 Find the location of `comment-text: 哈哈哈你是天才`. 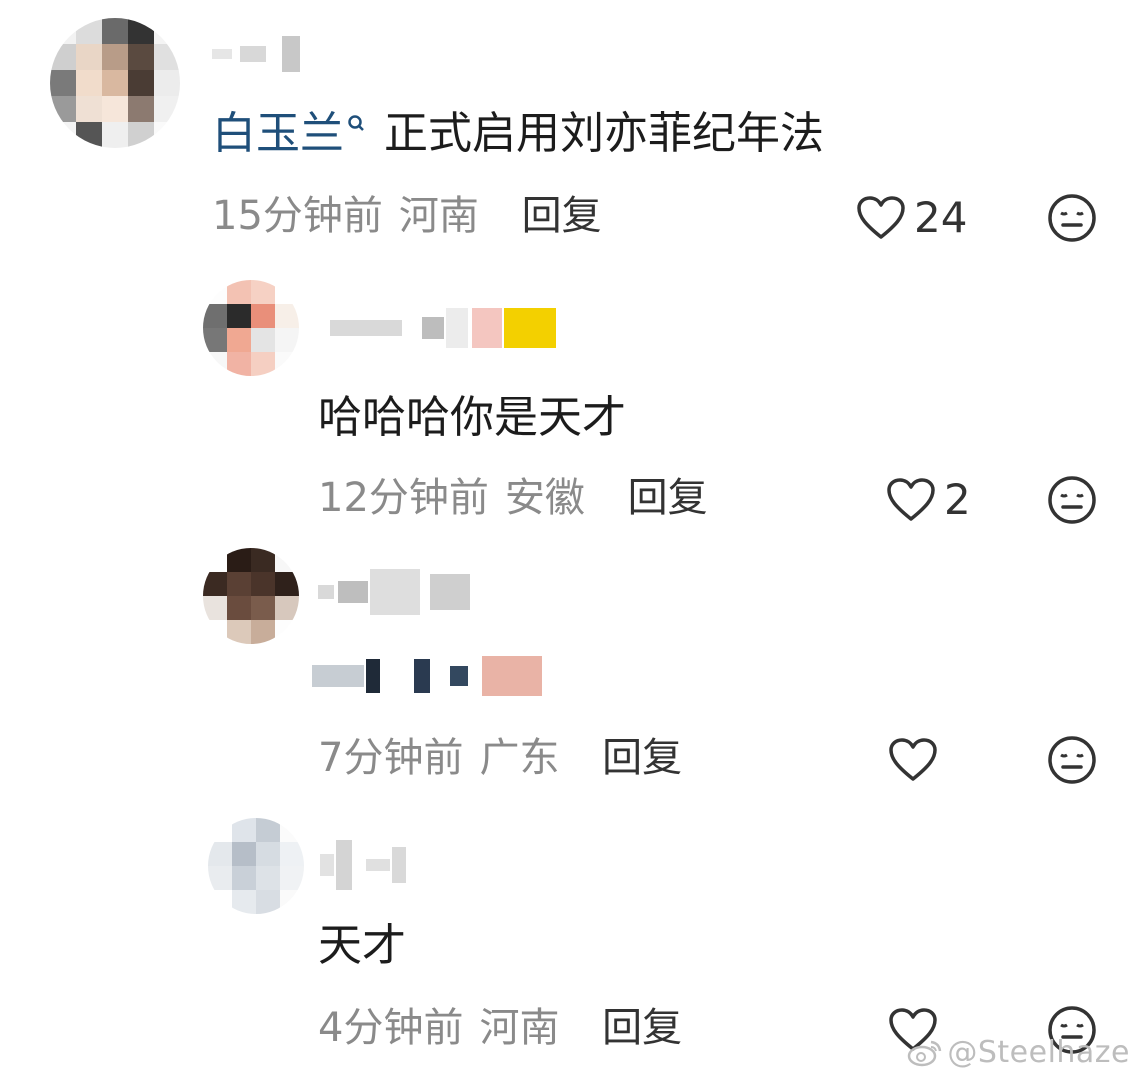

comment-text: 哈哈哈你是天才 is located at coordinates (472, 417).